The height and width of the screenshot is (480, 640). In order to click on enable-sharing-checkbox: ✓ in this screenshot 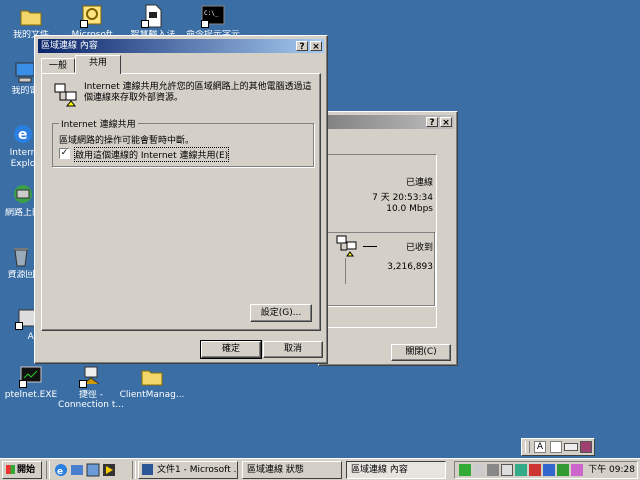, I will do `click(64, 153)`.